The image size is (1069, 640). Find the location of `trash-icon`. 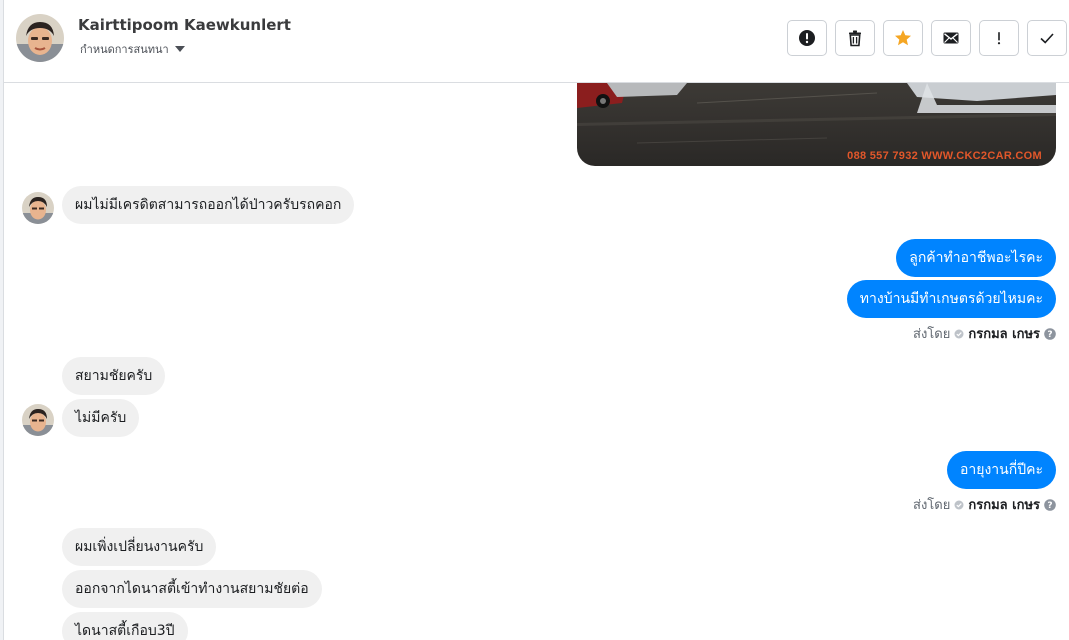

trash-icon is located at coordinates (855, 38).